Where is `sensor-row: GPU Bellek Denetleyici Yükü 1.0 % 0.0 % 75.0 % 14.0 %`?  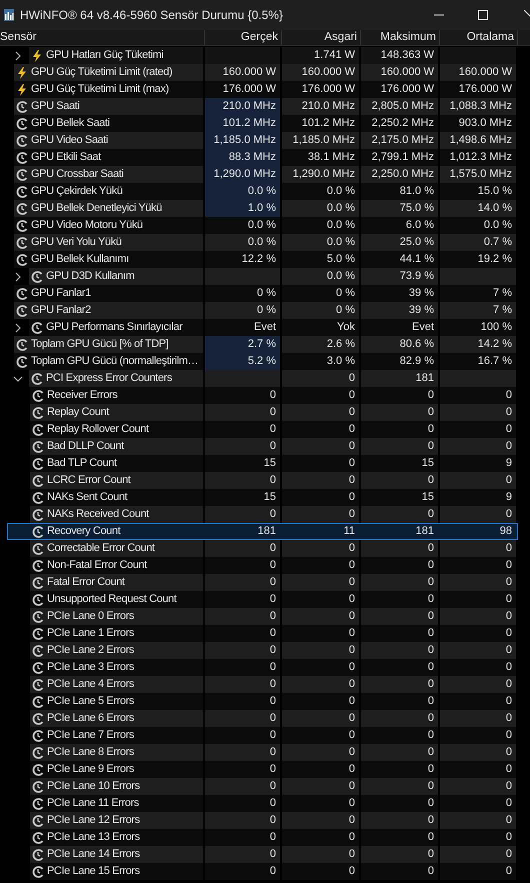 sensor-row: GPU Bellek Denetleyici Yükü 1.0 % 0.0 % 75.0 % 14.0 % is located at coordinates (259, 208).